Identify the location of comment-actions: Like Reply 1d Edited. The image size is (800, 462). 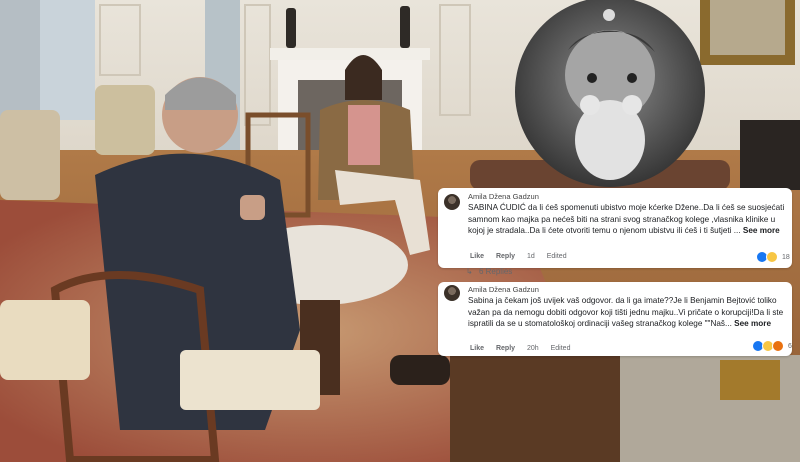
(523, 256).